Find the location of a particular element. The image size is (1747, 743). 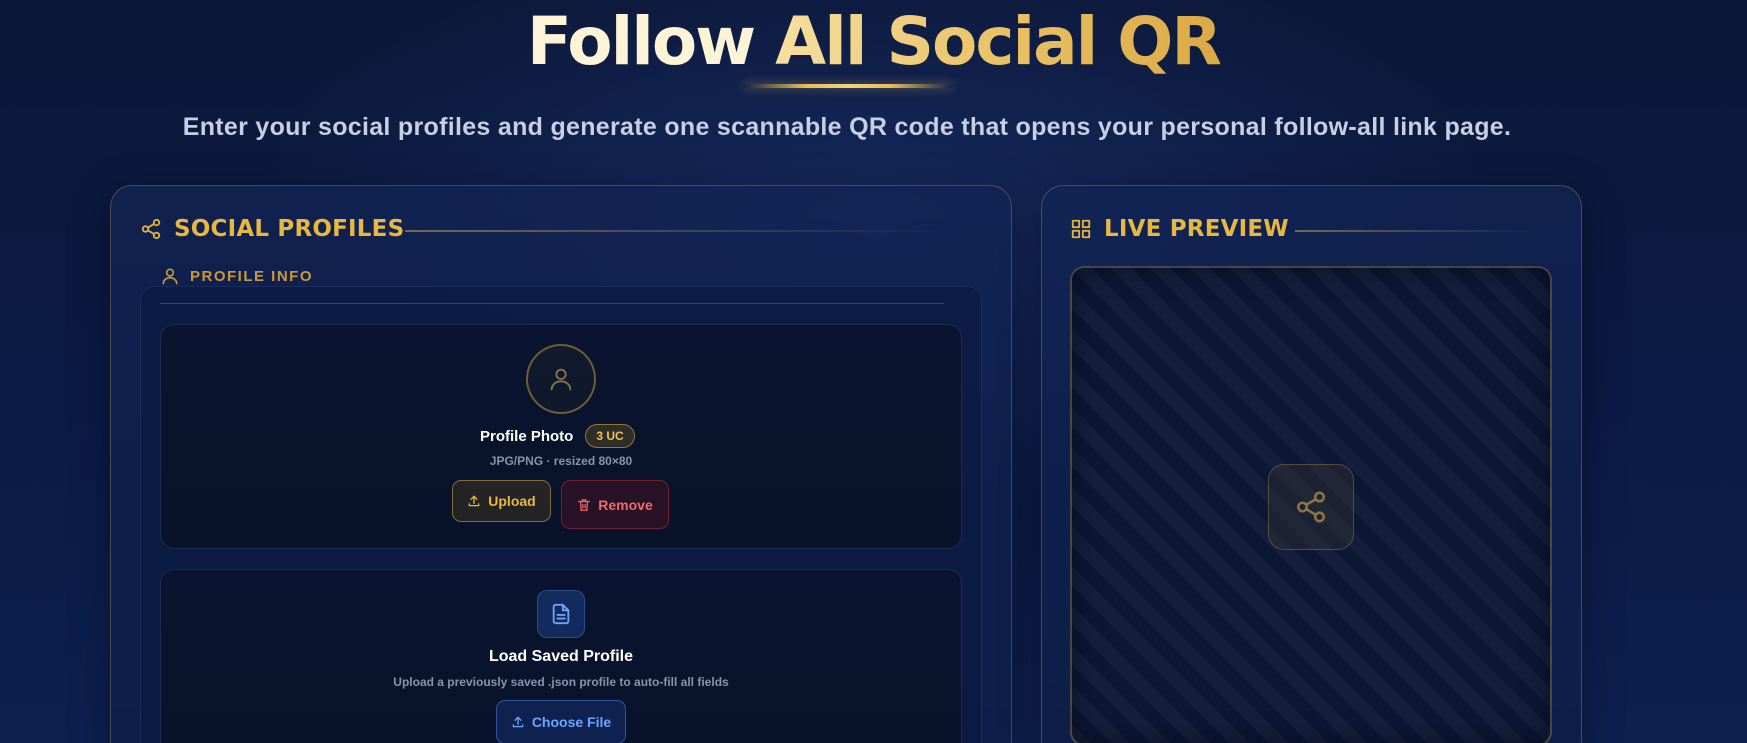

social-profiles-title: SOCIAL PROFILES is located at coordinates (289, 229).